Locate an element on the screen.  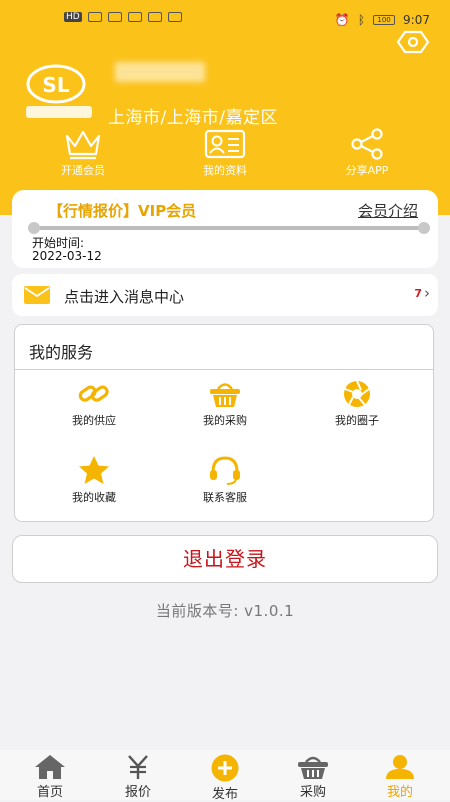
bluetooth-icon: ᛒ is located at coordinates (361, 20).